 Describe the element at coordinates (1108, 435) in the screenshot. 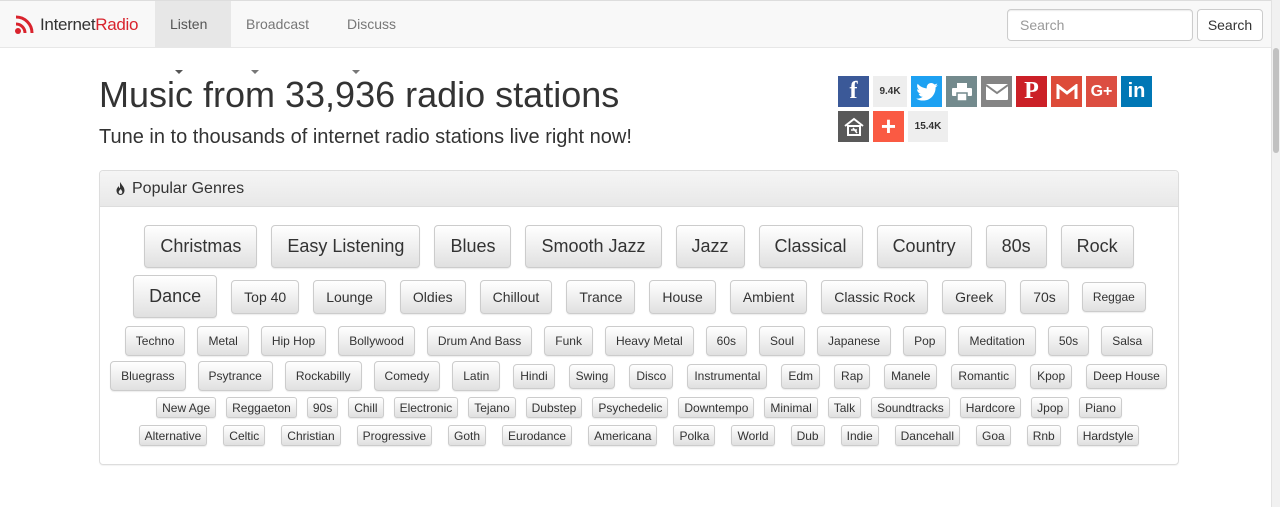

I see `genre-button: Hardstyle` at that location.